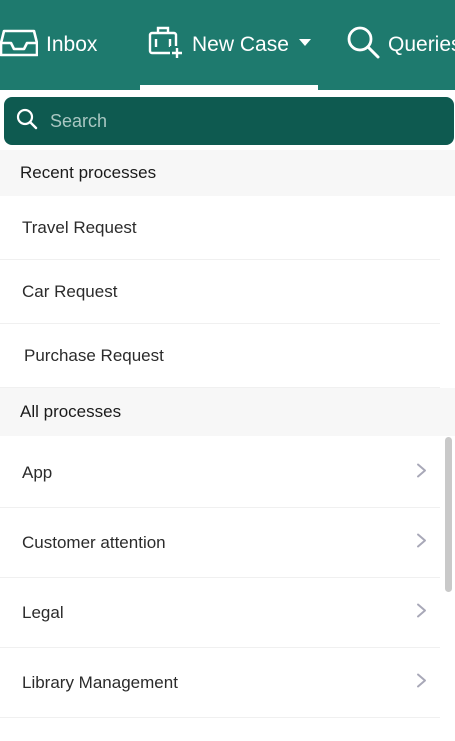  I want to click on inbox-tray-icon, so click(19, 45).